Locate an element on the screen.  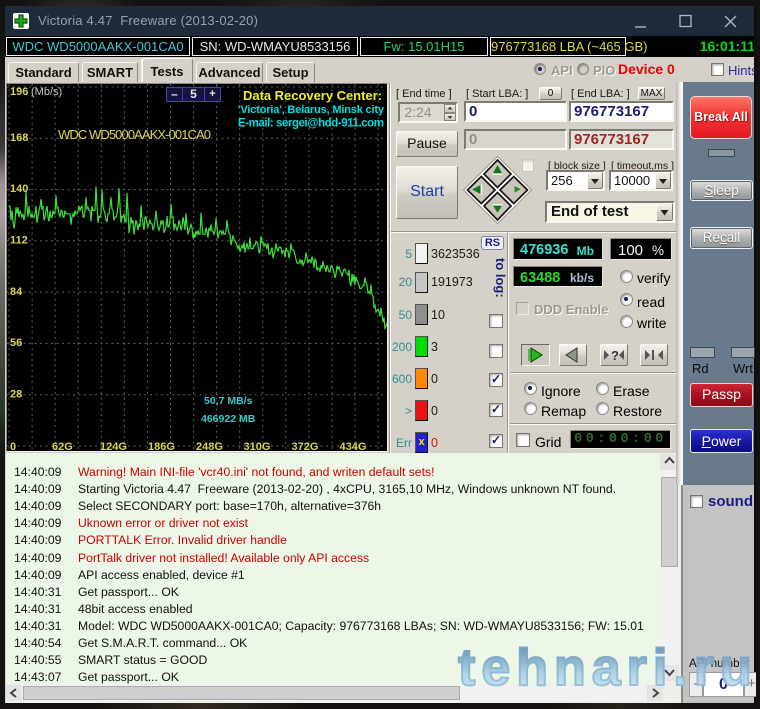
svg-text:'Victoria', Belarus, Minsk cit: 'Victoria', Belarus, Minsk city is located at coordinates (311, 110).